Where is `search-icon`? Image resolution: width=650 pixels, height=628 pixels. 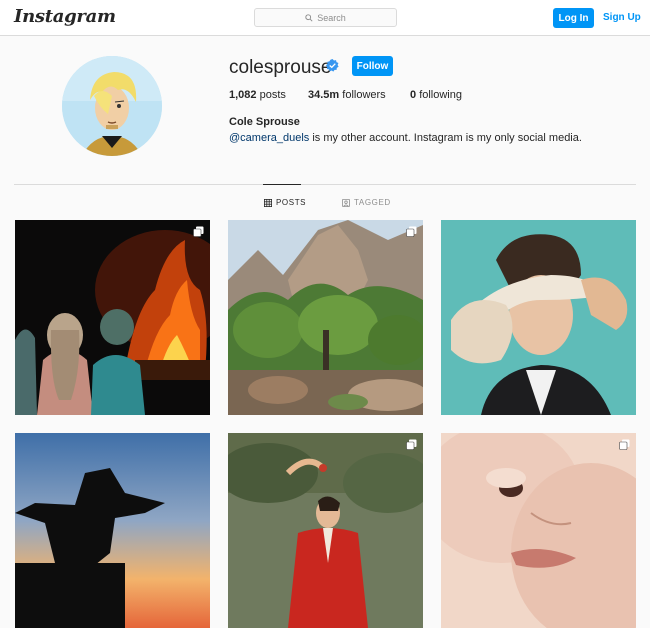
search-icon is located at coordinates (309, 17).